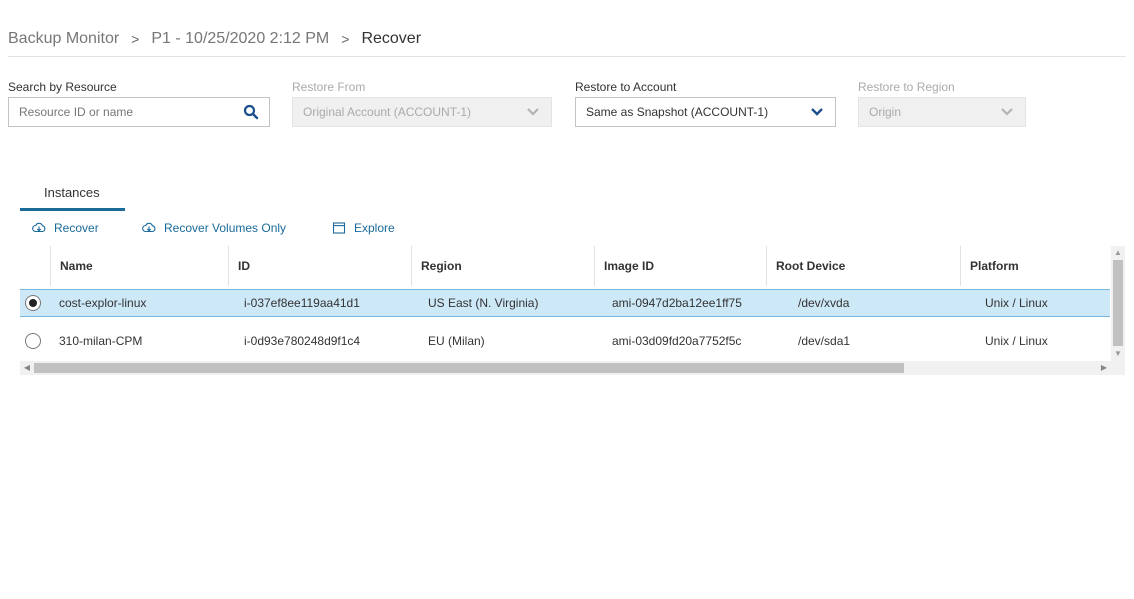  I want to click on restore-to-region-field: Restore to Region Origin, so click(942, 103).